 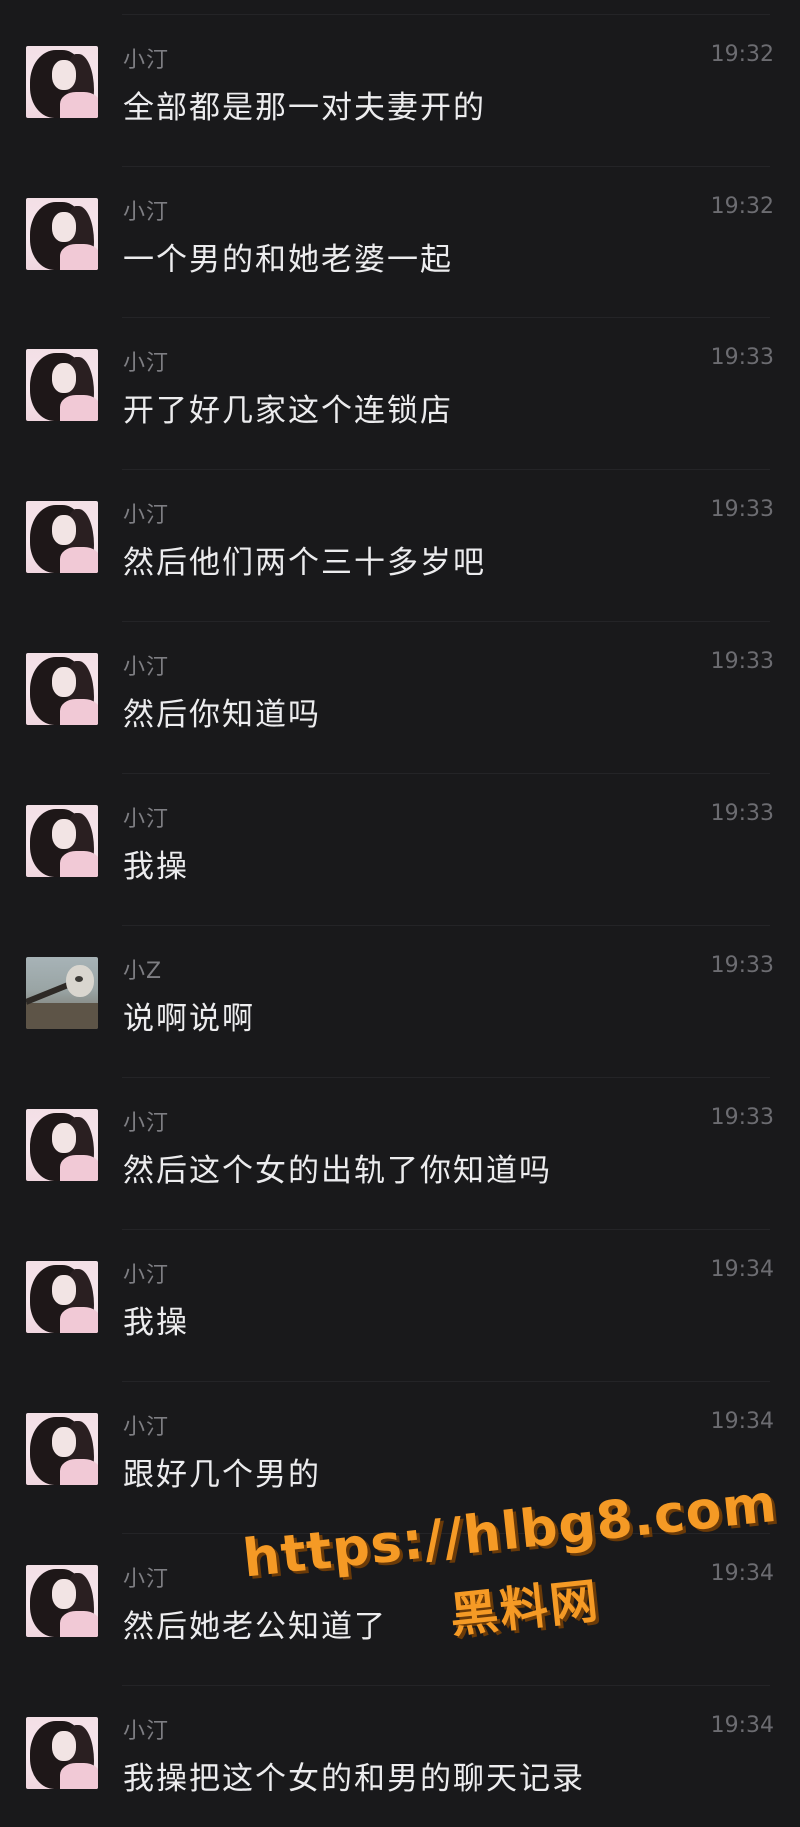 I want to click on chat-message: 小汀 19:34 跟好几个男的, so click(x=400, y=1447).